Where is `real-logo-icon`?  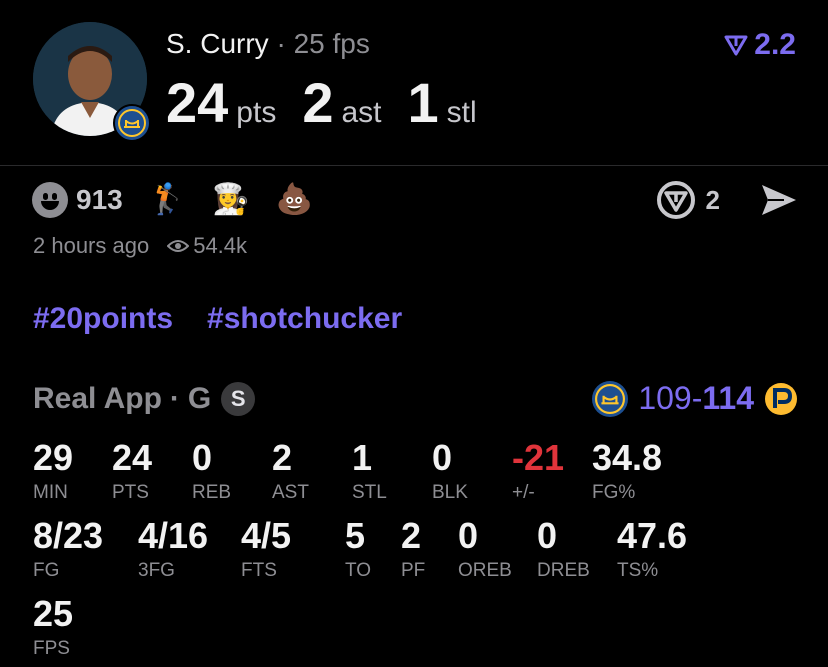 real-logo-icon is located at coordinates (736, 45).